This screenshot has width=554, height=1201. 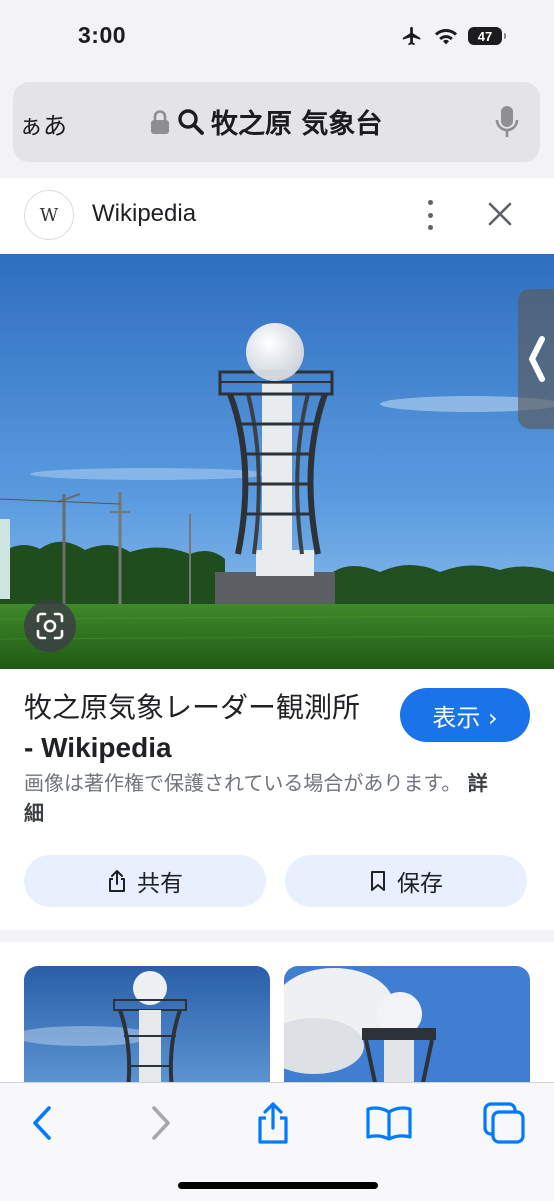 I want to click on status-icons: 47, so click(x=453, y=36).